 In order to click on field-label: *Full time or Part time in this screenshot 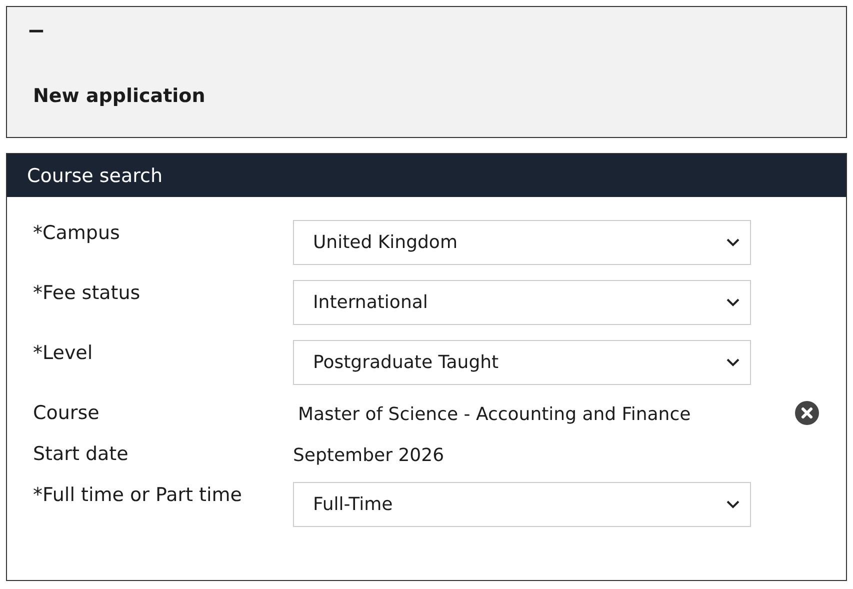, I will do `click(138, 494)`.